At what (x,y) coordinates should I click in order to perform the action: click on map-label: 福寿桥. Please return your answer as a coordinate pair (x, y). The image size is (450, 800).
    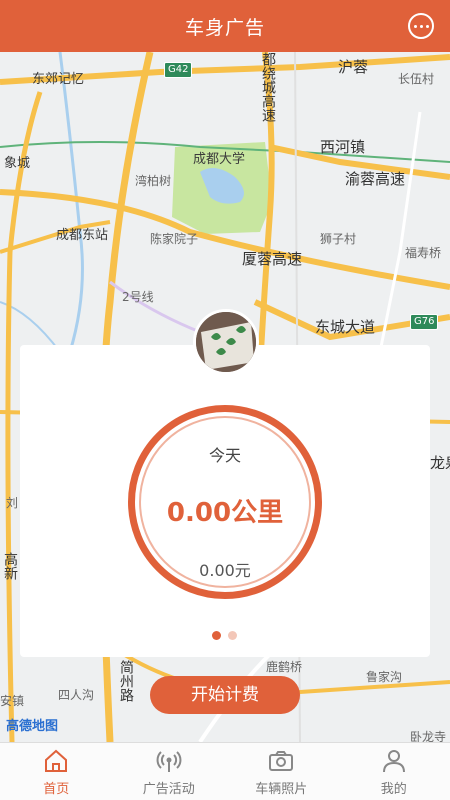
    Looking at the image, I should click on (423, 253).